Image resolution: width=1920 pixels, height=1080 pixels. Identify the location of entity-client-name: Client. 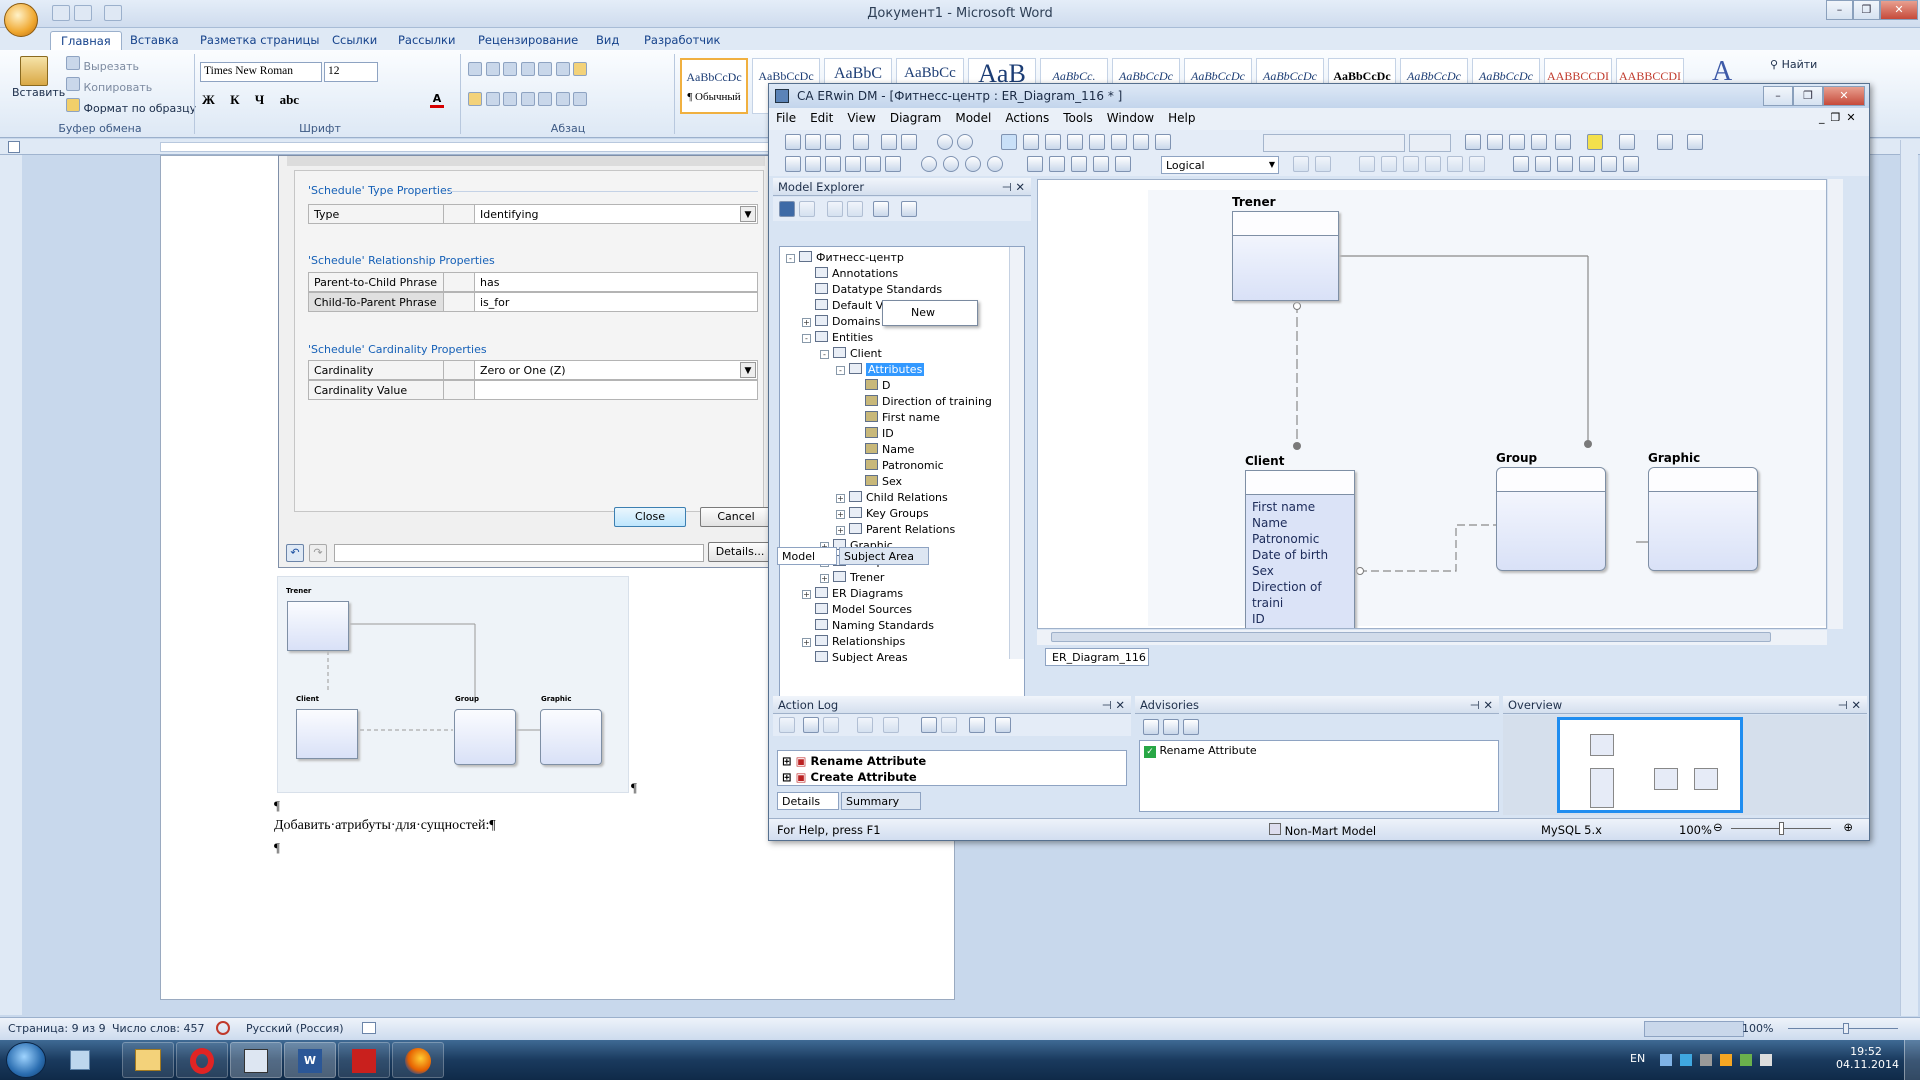
(1264, 461).